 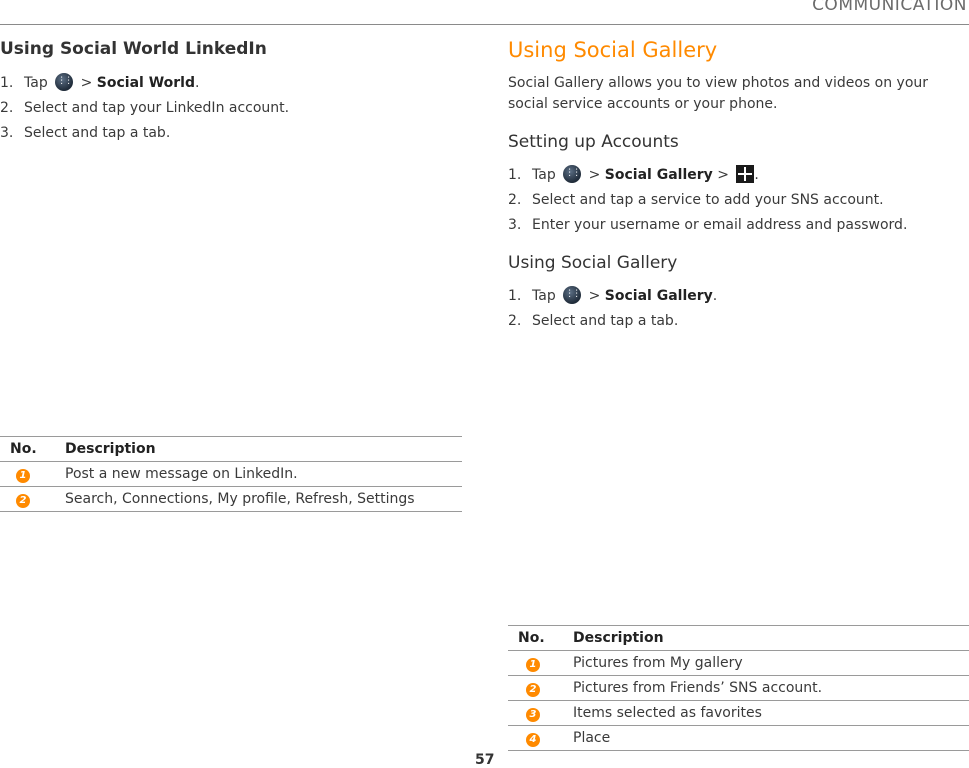 What do you see at coordinates (157, 108) in the screenshot?
I see `step-text: Select and tap your LinkedIn account.` at bounding box center [157, 108].